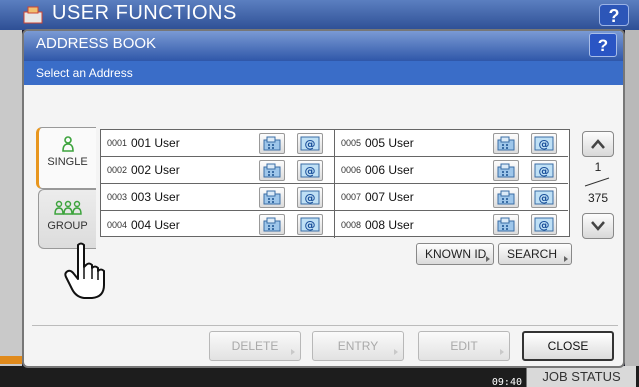 The image size is (639, 387). Describe the element at coordinates (117, 197) in the screenshot. I see `entry-number: 0003` at that location.